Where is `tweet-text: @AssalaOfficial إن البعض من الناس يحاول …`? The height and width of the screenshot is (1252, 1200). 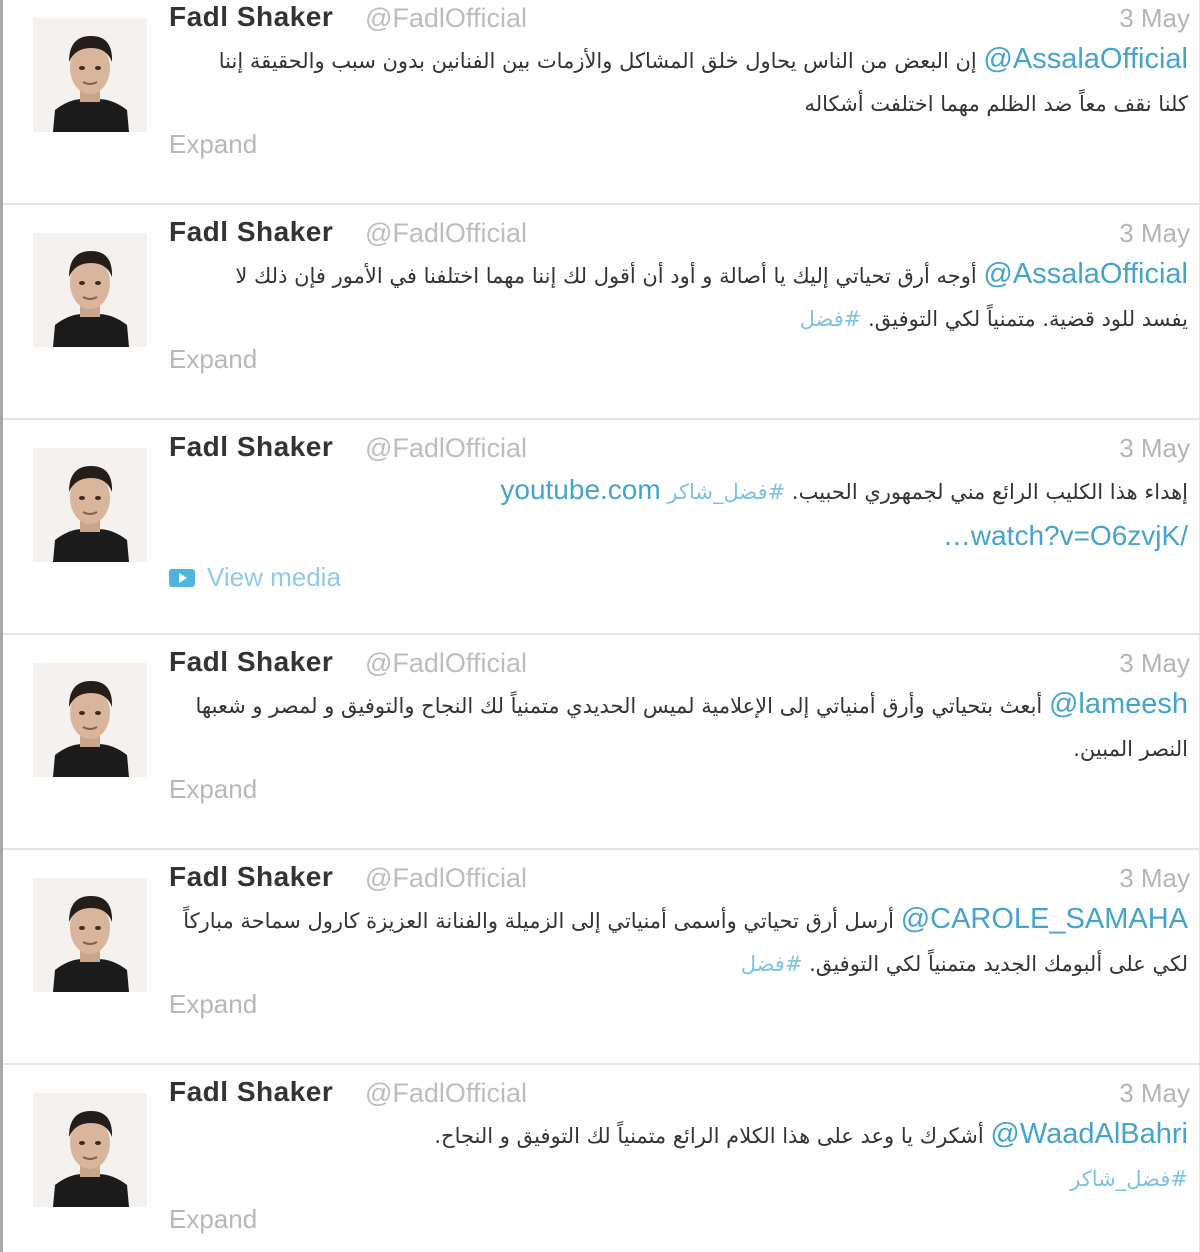
tweet-text: @AssalaOfficial إن البعض من الناس يحاول … is located at coordinates (685, 82).